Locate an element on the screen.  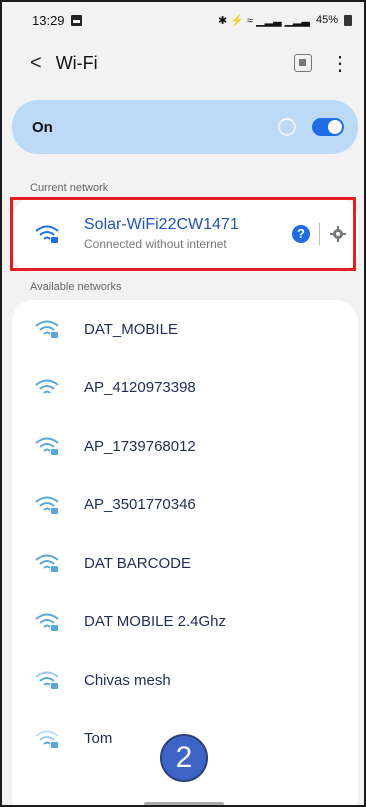
network-name: DAT MOBILE 2.4Ghz is located at coordinates (155, 622).